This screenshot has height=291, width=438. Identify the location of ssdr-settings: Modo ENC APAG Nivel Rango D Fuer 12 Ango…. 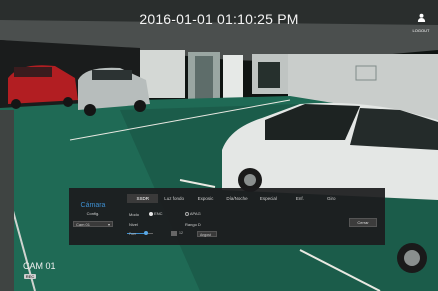
(237, 224).